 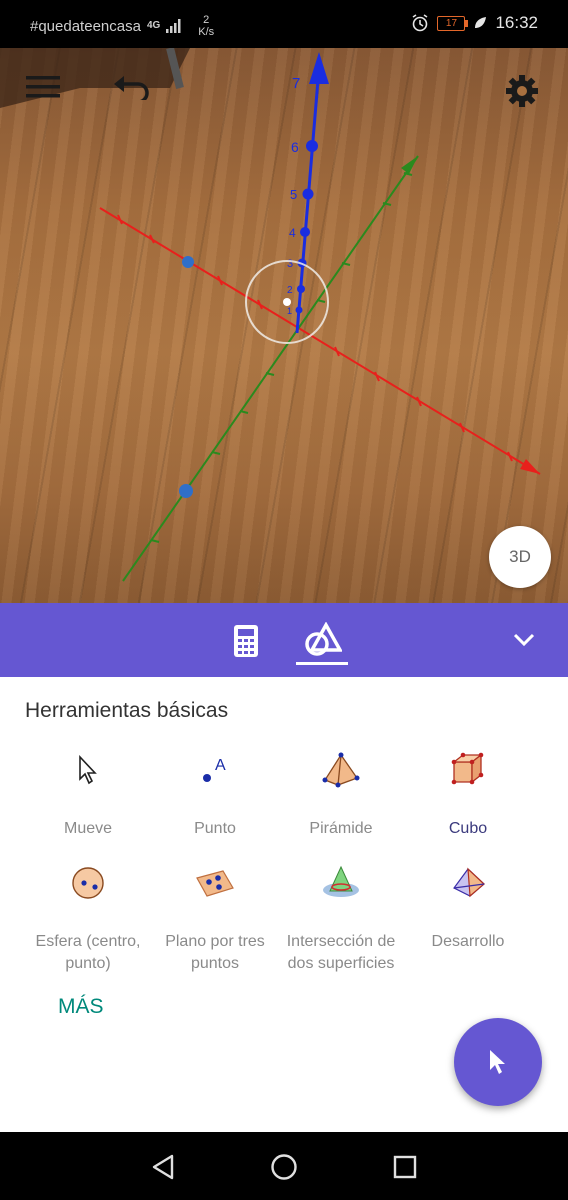 What do you see at coordinates (284, 24) in the screenshot?
I see `status-bar: #quedateencasa 4G 2 K/s 17 16:32` at bounding box center [284, 24].